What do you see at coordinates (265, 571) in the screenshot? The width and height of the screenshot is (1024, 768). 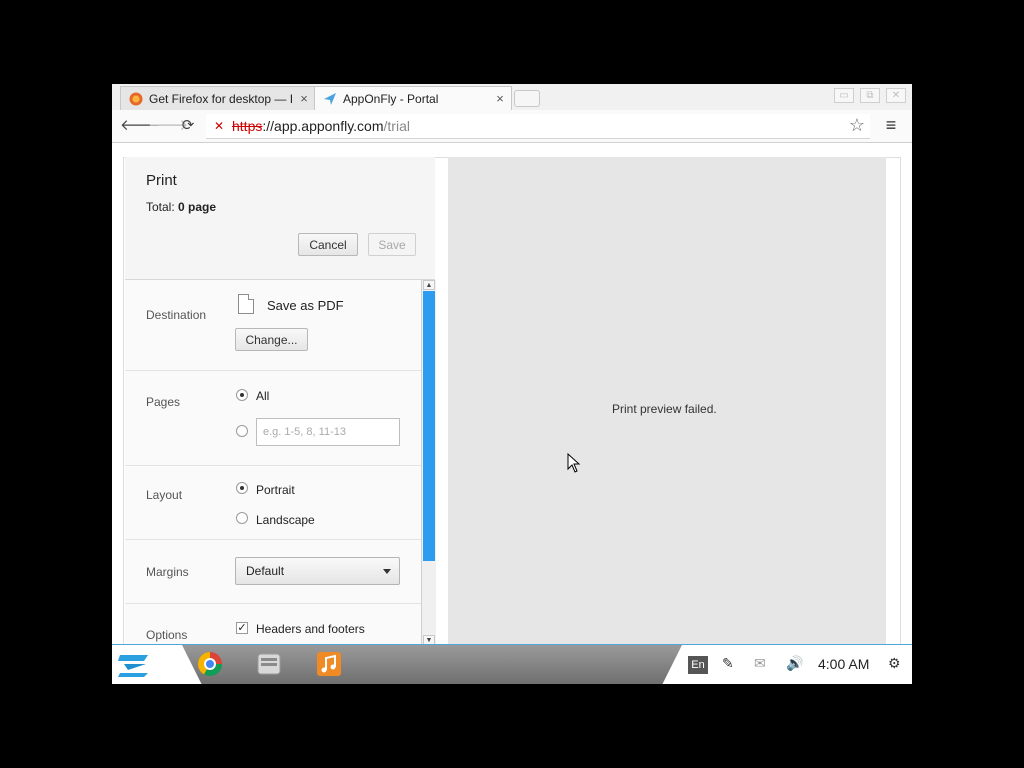 I see `margins-value: Default` at bounding box center [265, 571].